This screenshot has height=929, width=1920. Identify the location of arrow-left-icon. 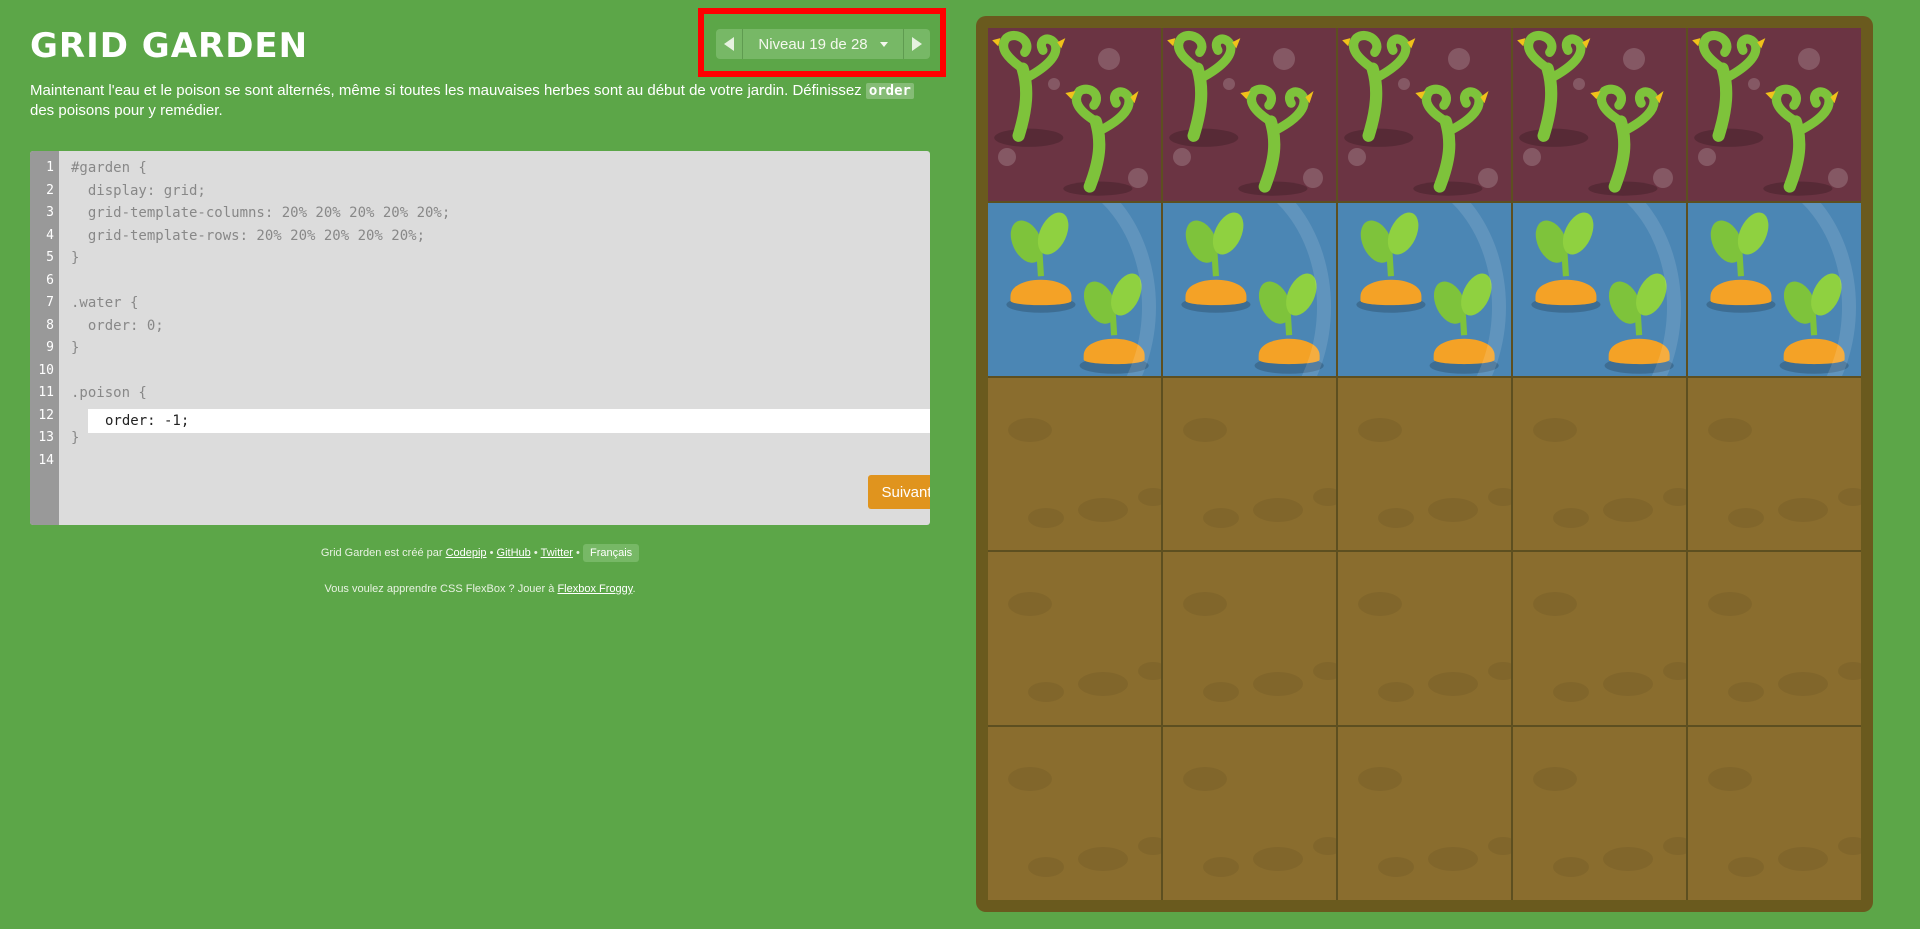
(729, 44).